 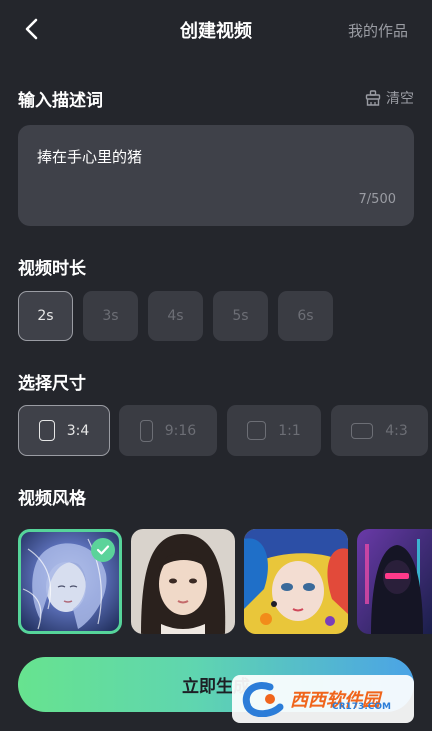 What do you see at coordinates (64, 430) in the screenshot?
I see `size-option-3-4: 3:4` at bounding box center [64, 430].